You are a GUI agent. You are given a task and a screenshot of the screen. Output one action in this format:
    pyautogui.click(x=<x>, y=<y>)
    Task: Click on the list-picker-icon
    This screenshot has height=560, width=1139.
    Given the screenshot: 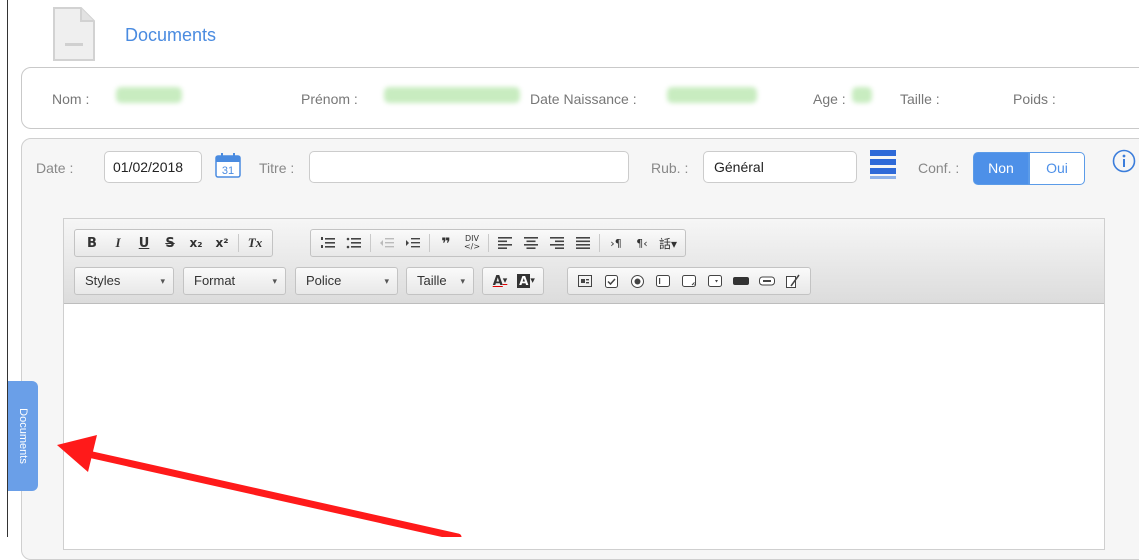 What is the action you would take?
    pyautogui.click(x=883, y=165)
    